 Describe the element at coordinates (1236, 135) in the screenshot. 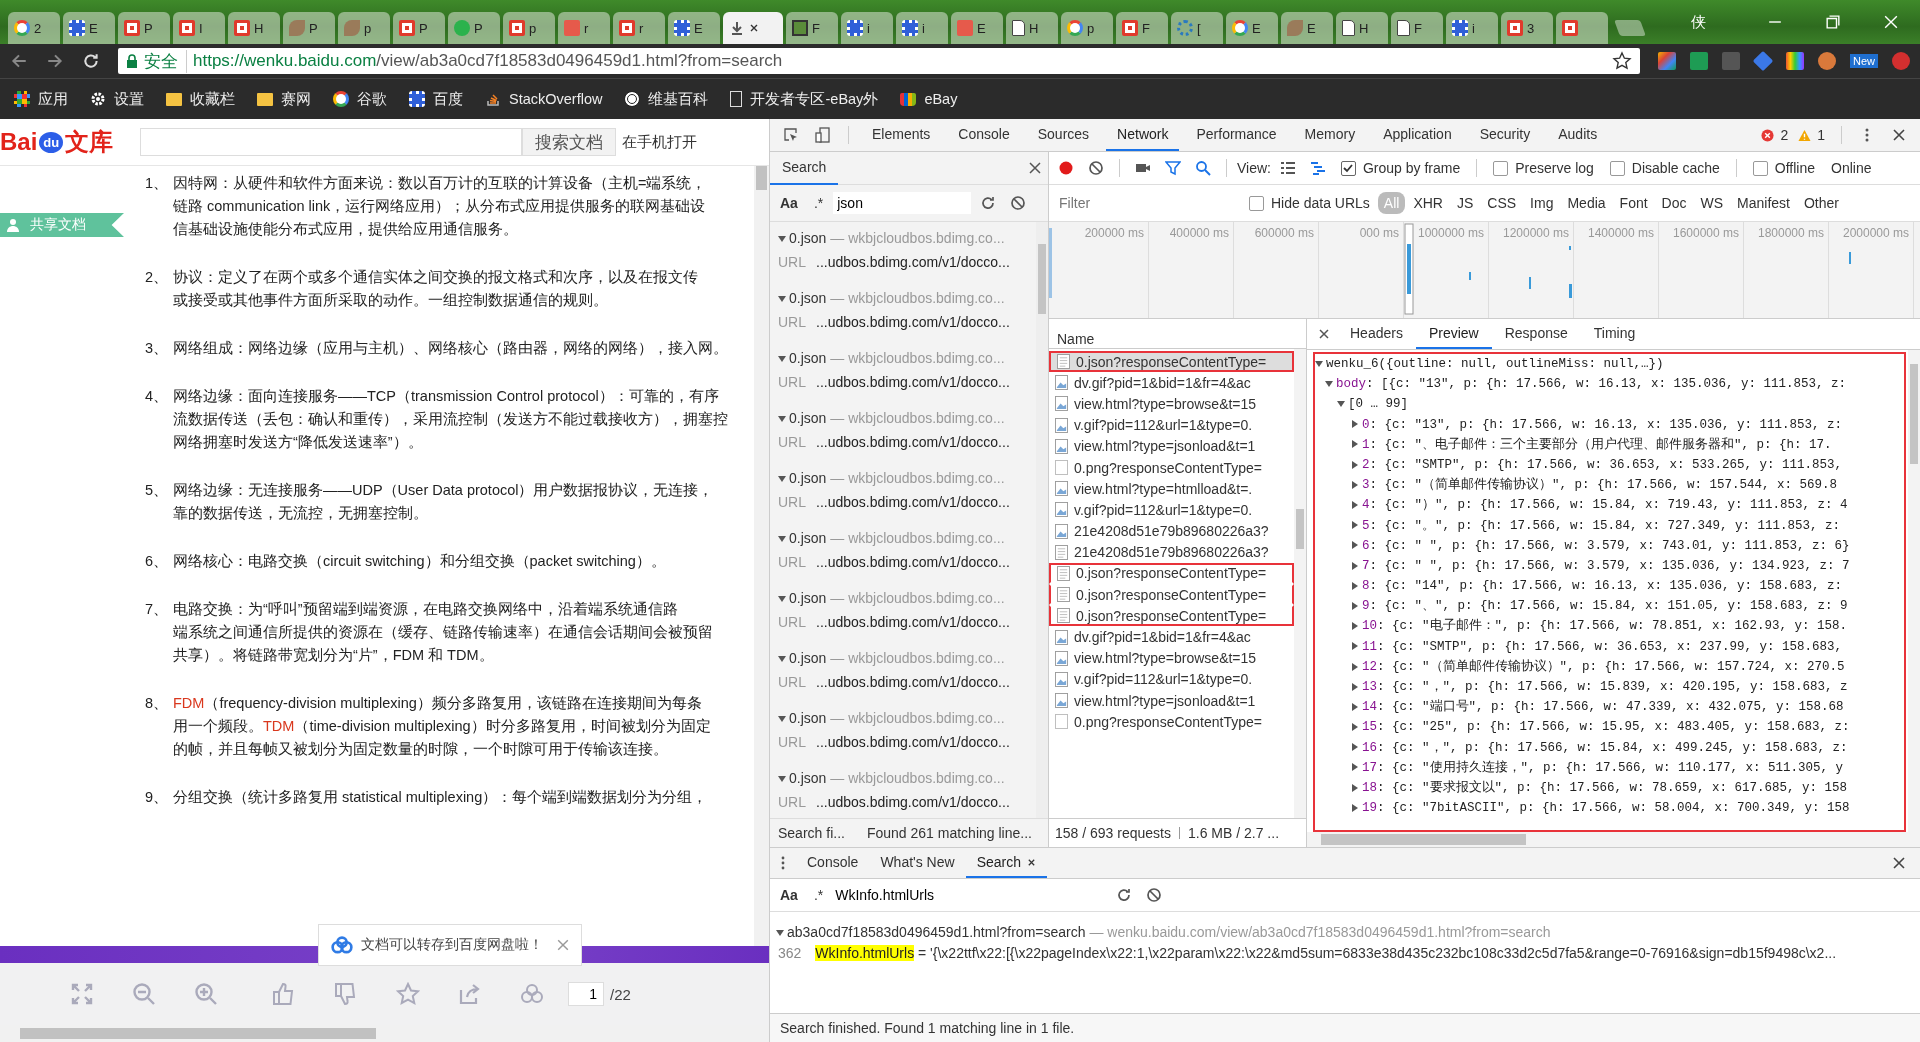

I see `devtools-tab: Performance` at that location.